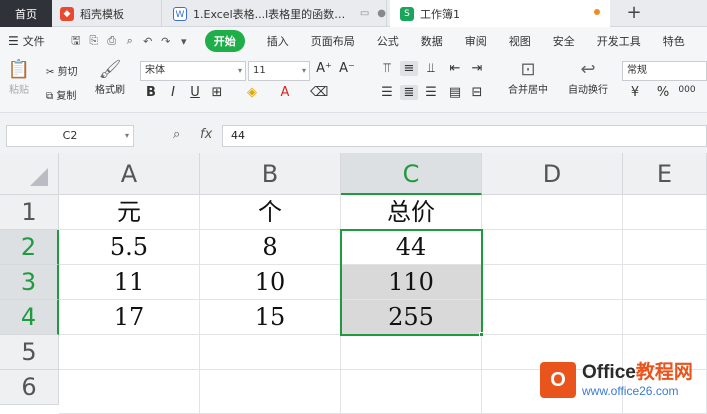 This screenshot has width=707, height=414. Describe the element at coordinates (129, 392) in the screenshot. I see `cell-a6` at that location.